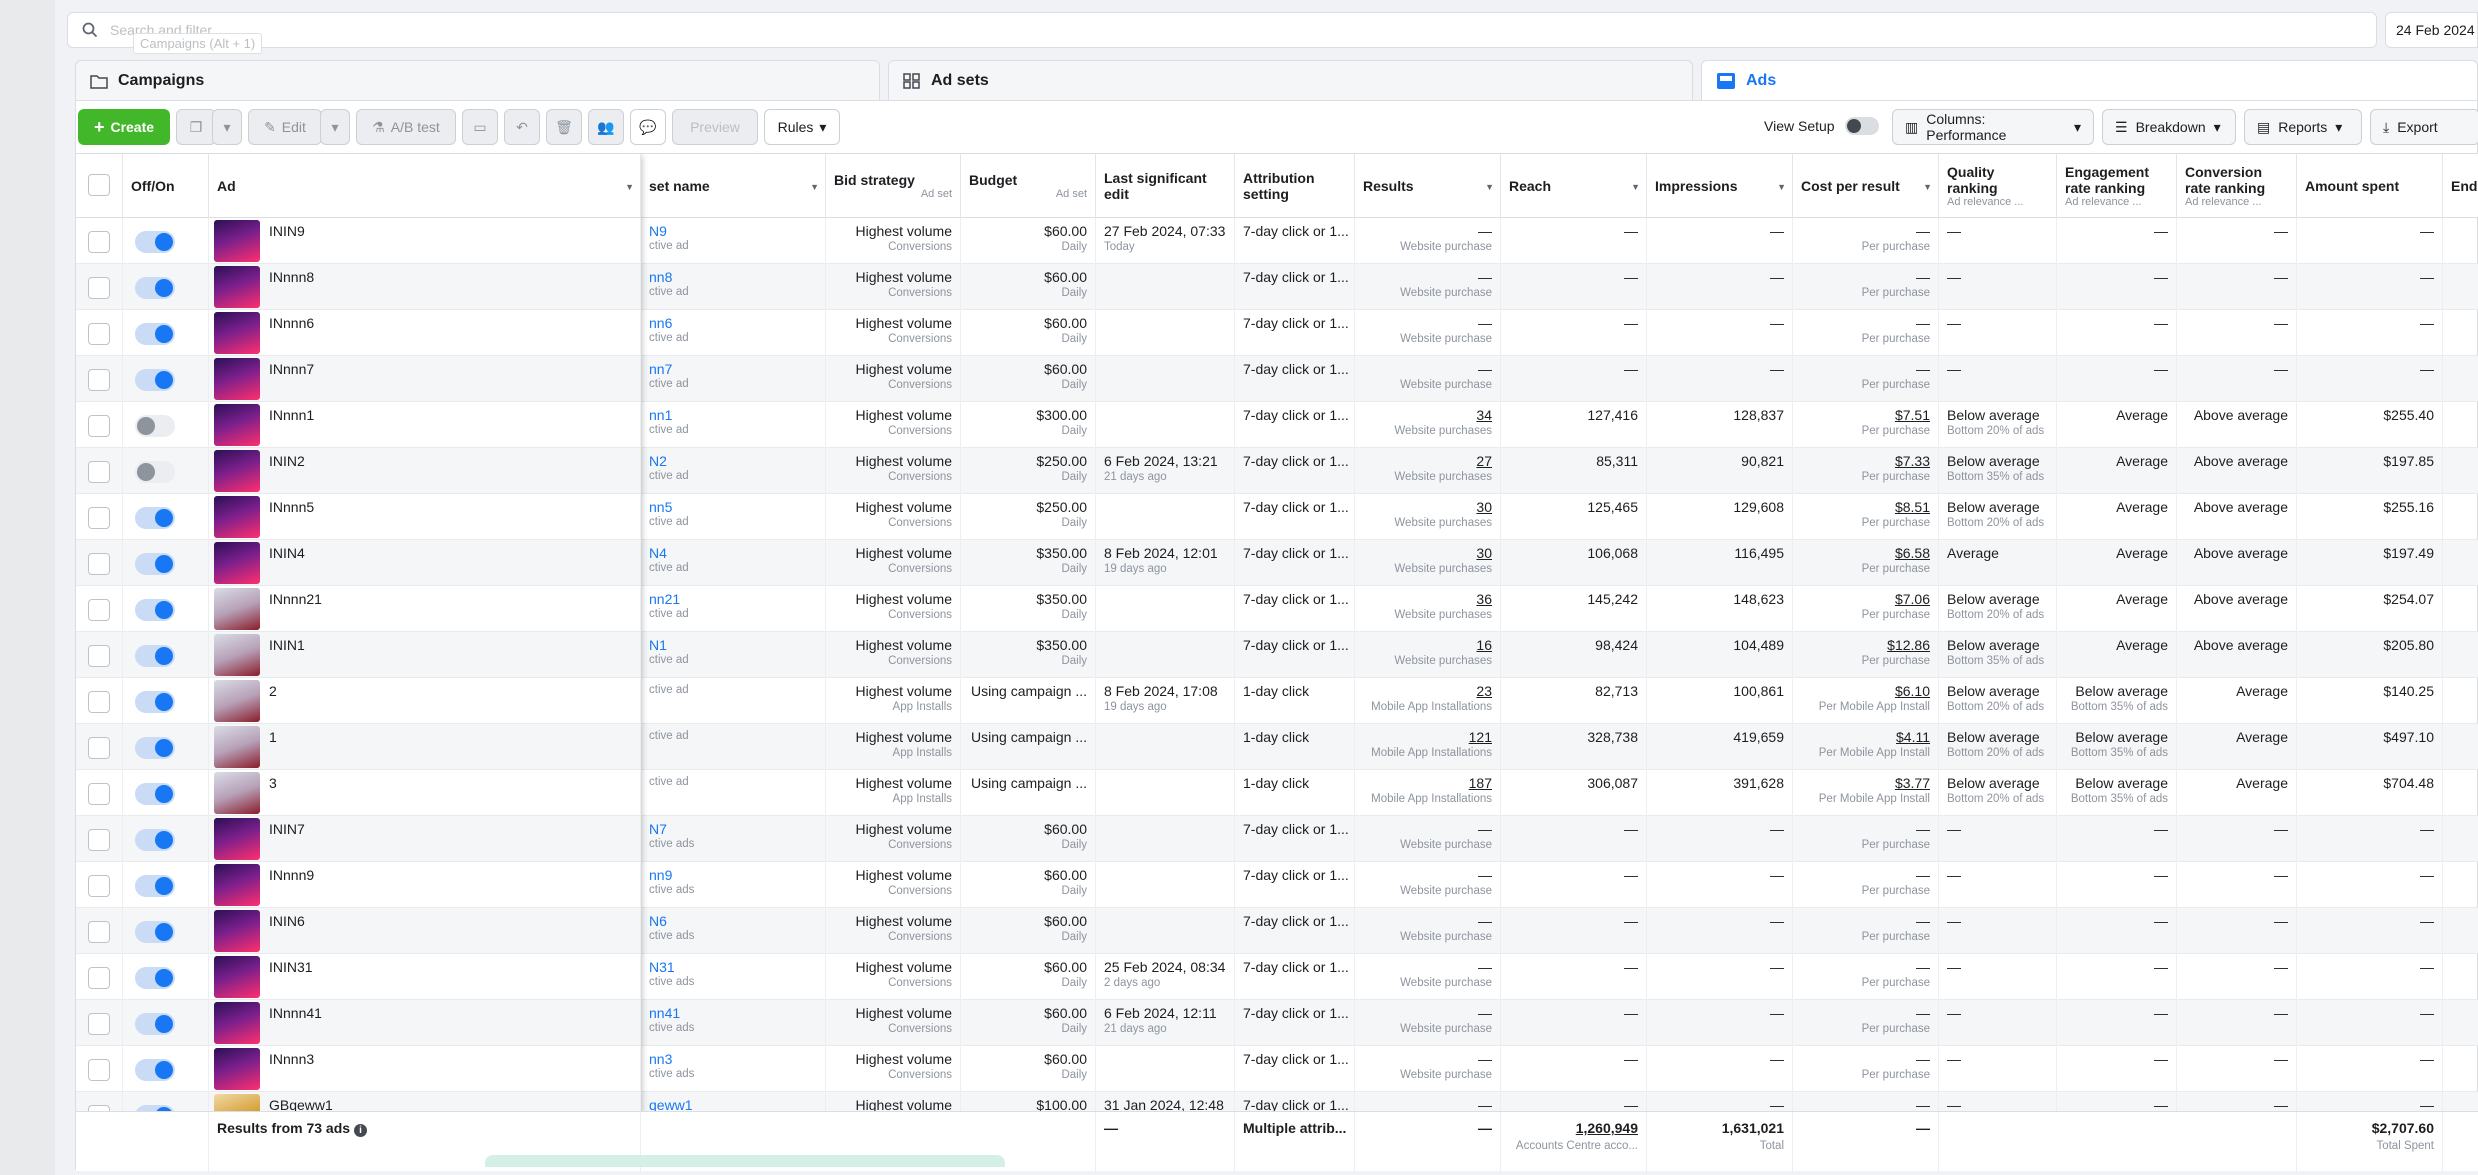  What do you see at coordinates (1993, 127) in the screenshot?
I see `columns-button: ▥ Columns: Performance ▾` at bounding box center [1993, 127].